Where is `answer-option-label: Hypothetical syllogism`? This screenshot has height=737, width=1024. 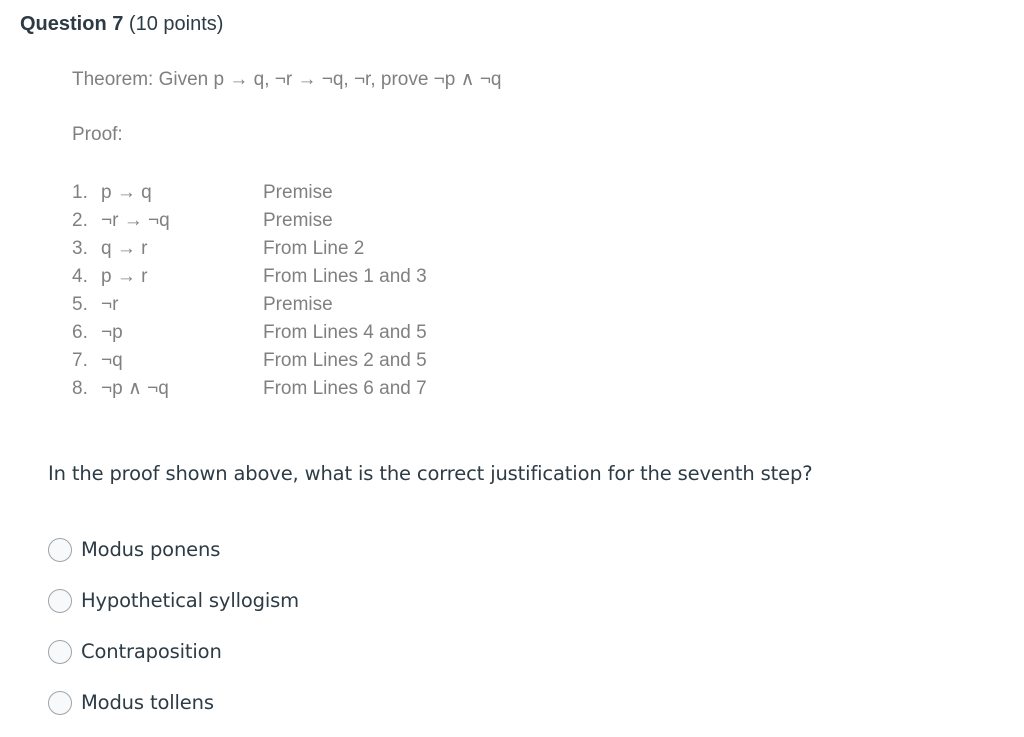
answer-option-label: Hypothetical syllogism is located at coordinates (190, 600).